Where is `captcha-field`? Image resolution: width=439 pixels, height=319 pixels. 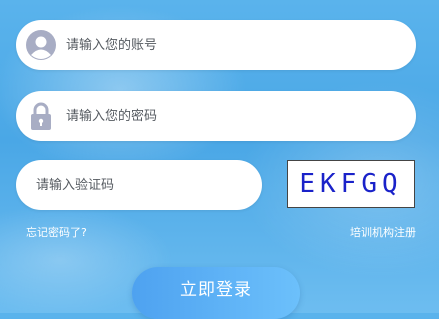 captcha-field is located at coordinates (139, 185).